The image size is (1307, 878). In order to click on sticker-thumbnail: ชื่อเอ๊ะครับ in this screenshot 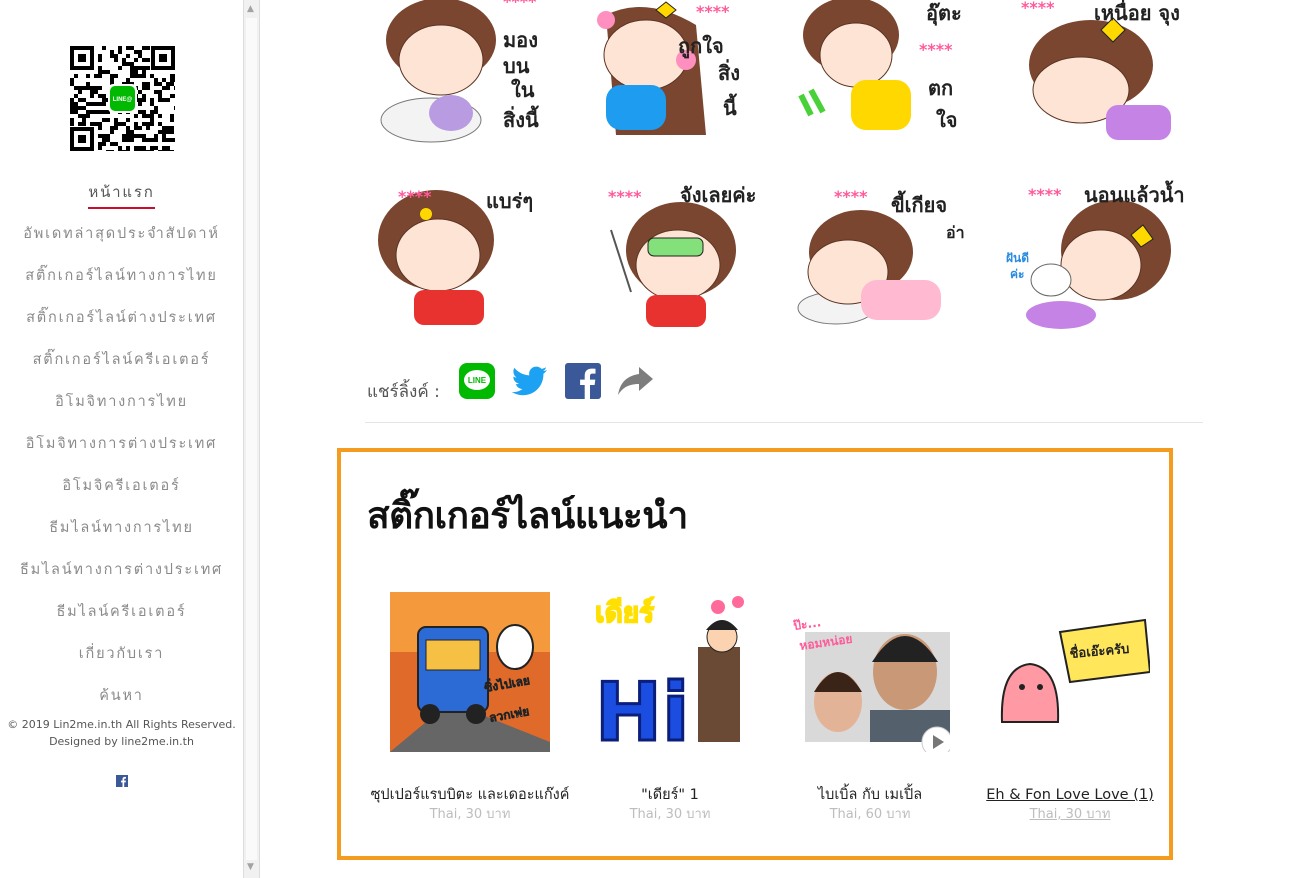, I will do `click(1071, 672)`.